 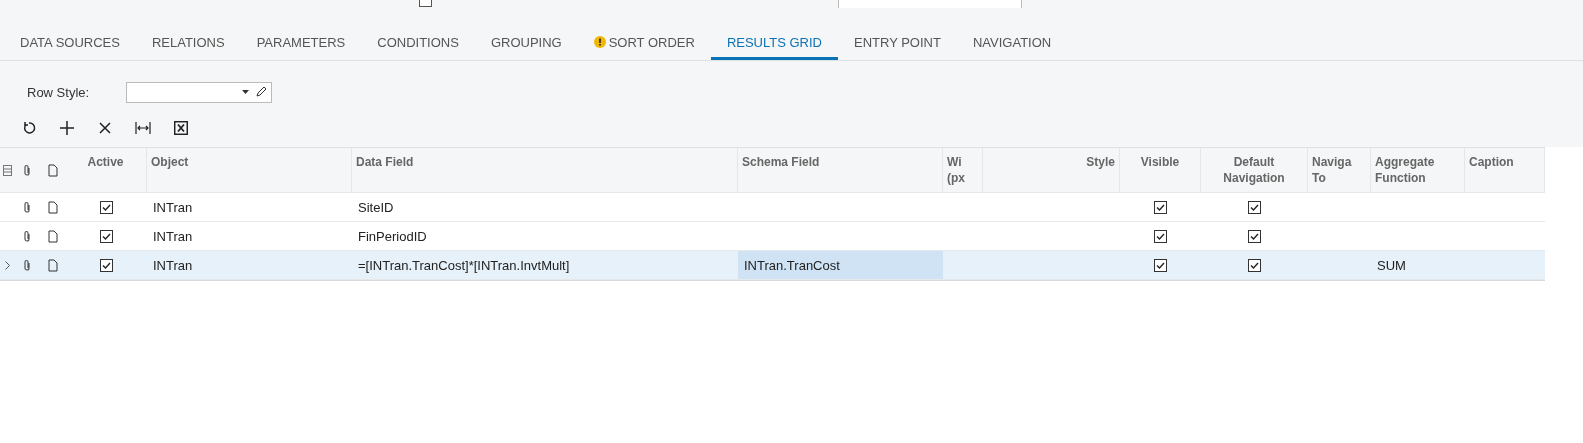 I want to click on add-icon, so click(x=67, y=128).